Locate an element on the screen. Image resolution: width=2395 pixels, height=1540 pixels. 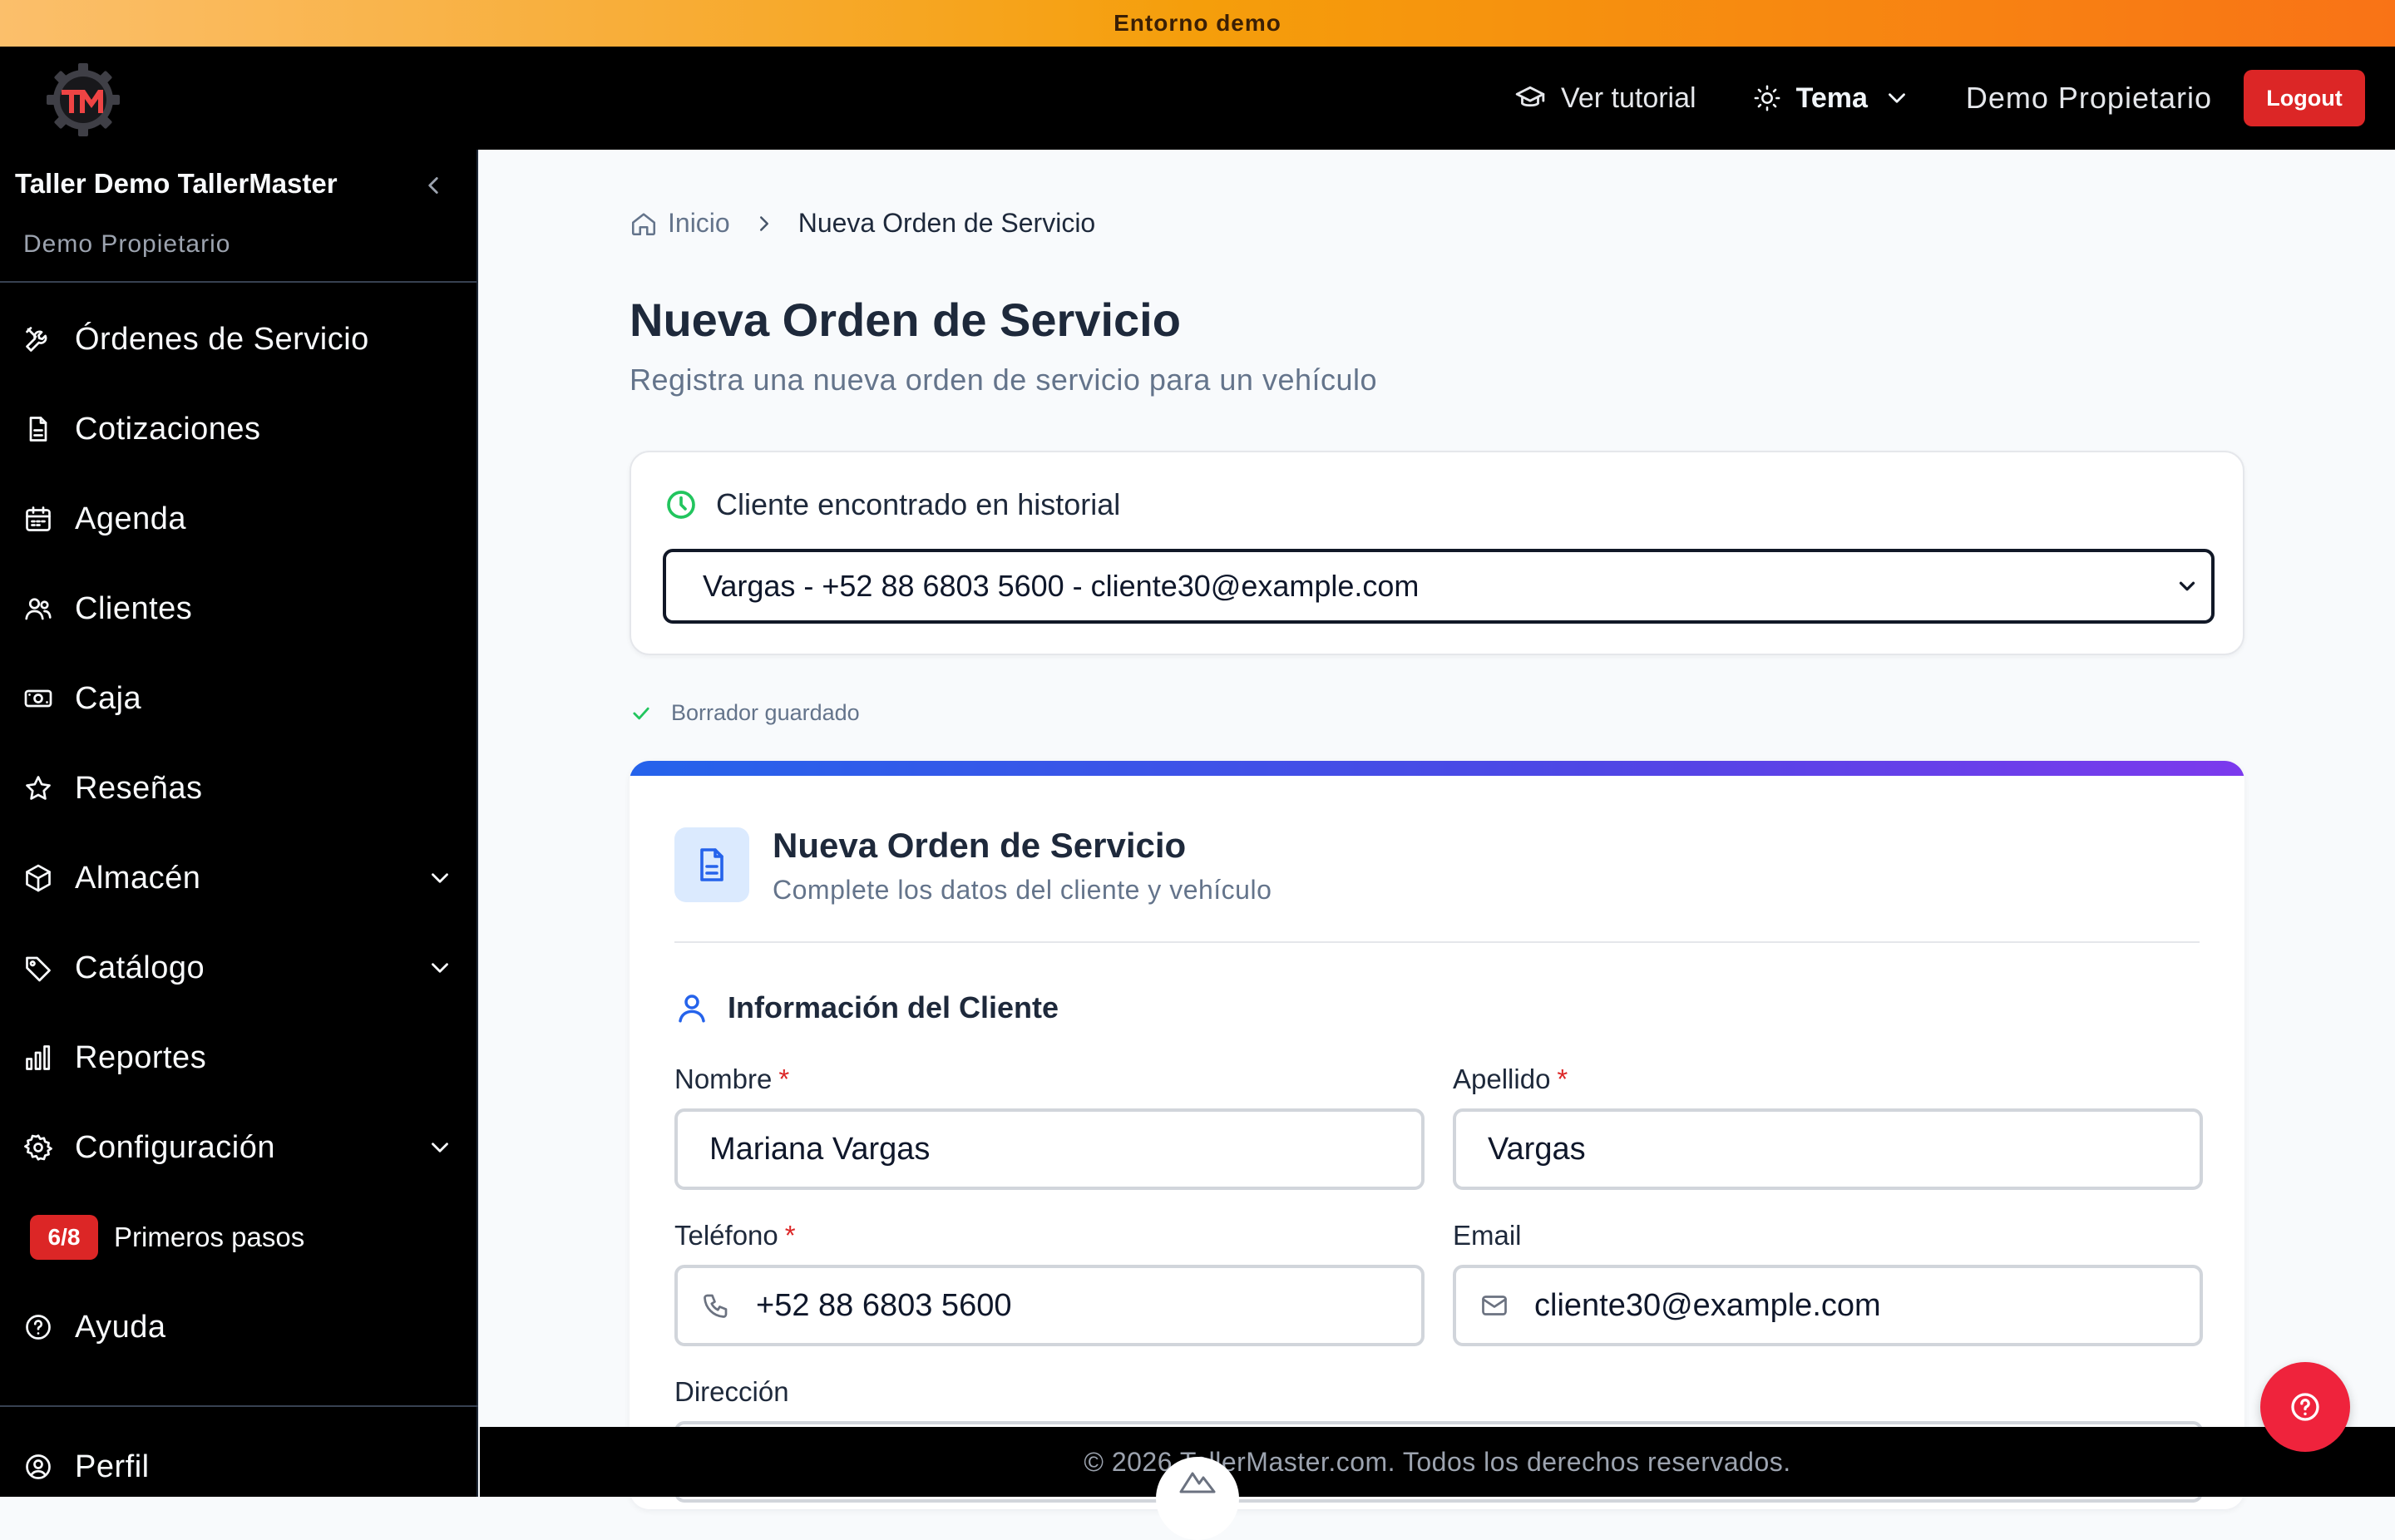
sidebar-item-configuracion: Configuración is located at coordinates (239, 1148).